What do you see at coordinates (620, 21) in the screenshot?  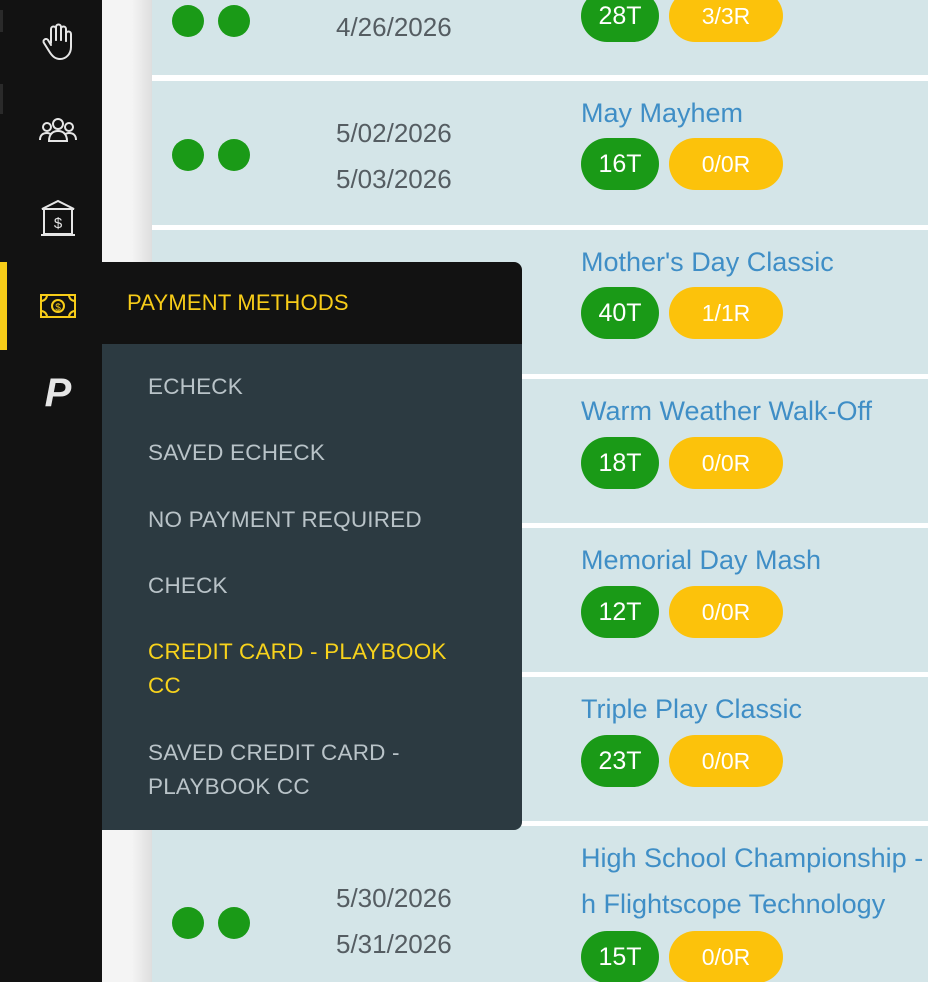 I see `teams-badge: 28T` at bounding box center [620, 21].